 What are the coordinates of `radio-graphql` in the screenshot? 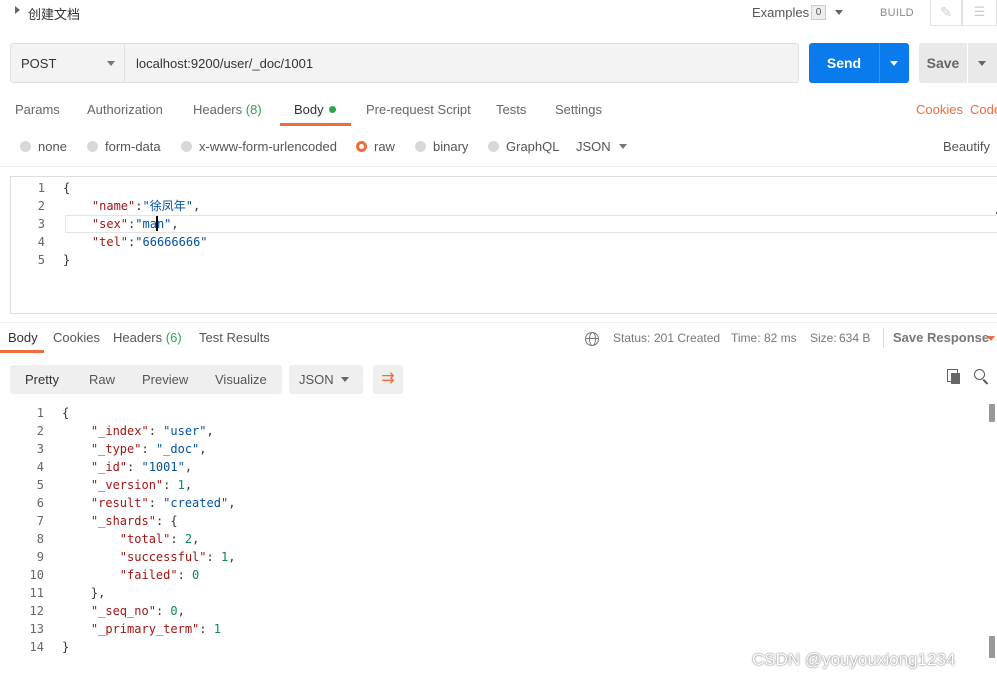 It's located at (493, 146).